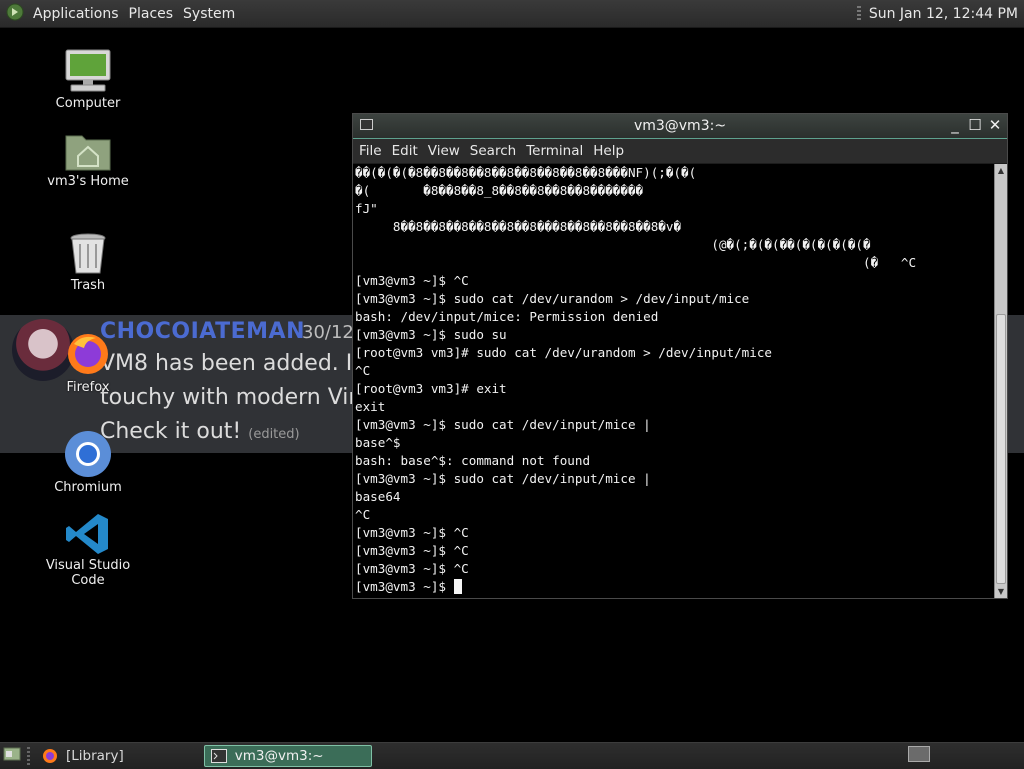 This screenshot has height=769, width=1024. What do you see at coordinates (431, 334) in the screenshot?
I see `terminal-line: [vm3@vm3 ~]$ sudo su` at bounding box center [431, 334].